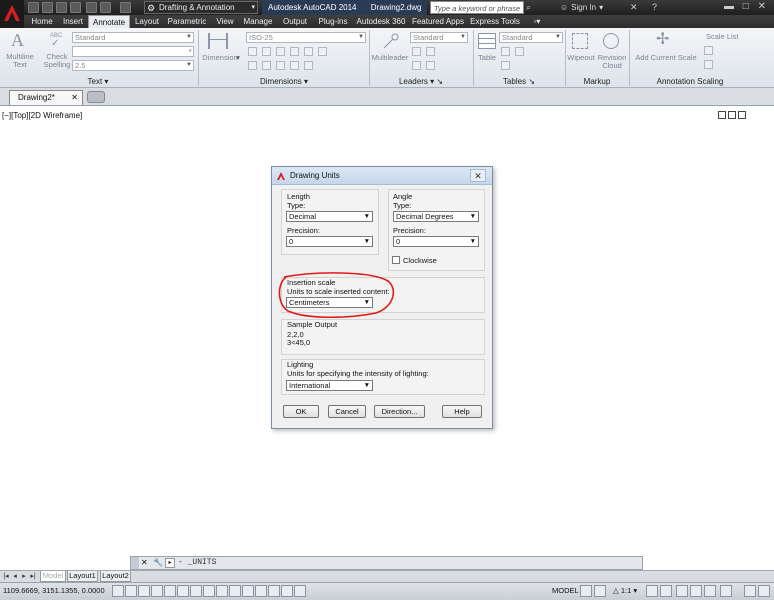  Describe the element at coordinates (17, 40) in the screenshot. I see `multiline-text-icon: A` at that location.